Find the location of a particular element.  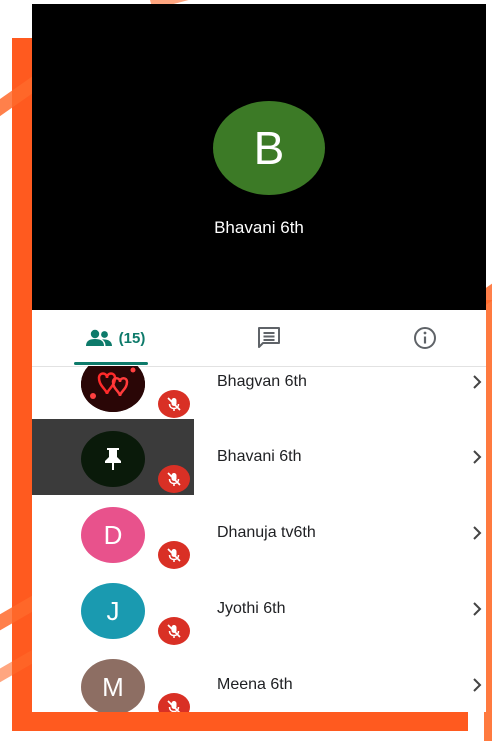

pin-icon is located at coordinates (113, 459).